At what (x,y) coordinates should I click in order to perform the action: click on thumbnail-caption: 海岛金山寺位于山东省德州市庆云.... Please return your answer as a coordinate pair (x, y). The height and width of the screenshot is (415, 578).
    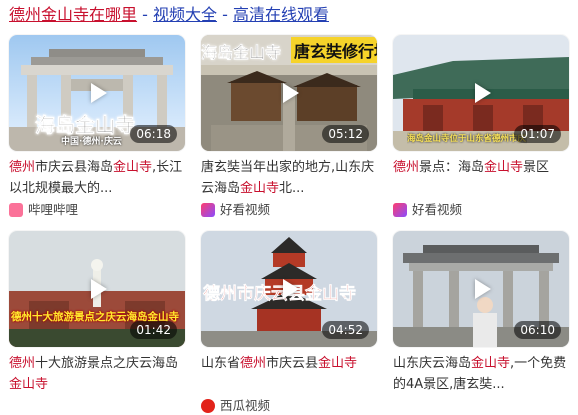
    Looking at the image, I should click on (467, 139).